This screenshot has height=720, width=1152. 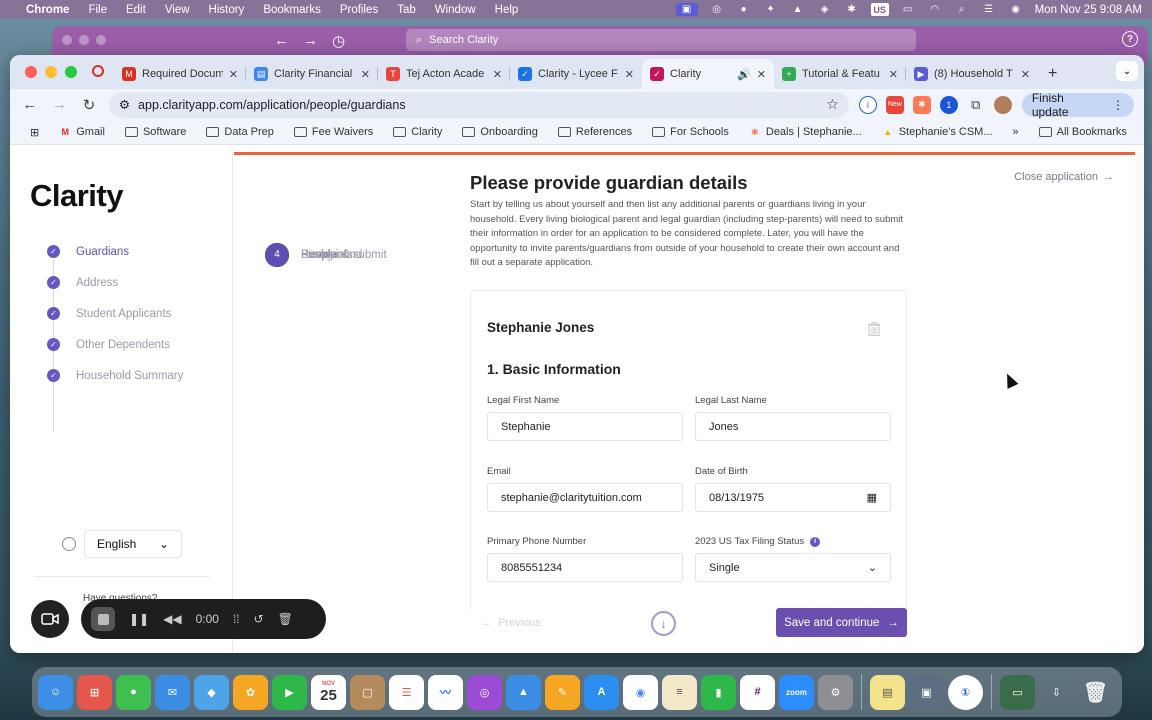 What do you see at coordinates (1064, 177) in the screenshot?
I see `close-application-link: Close application →` at bounding box center [1064, 177].